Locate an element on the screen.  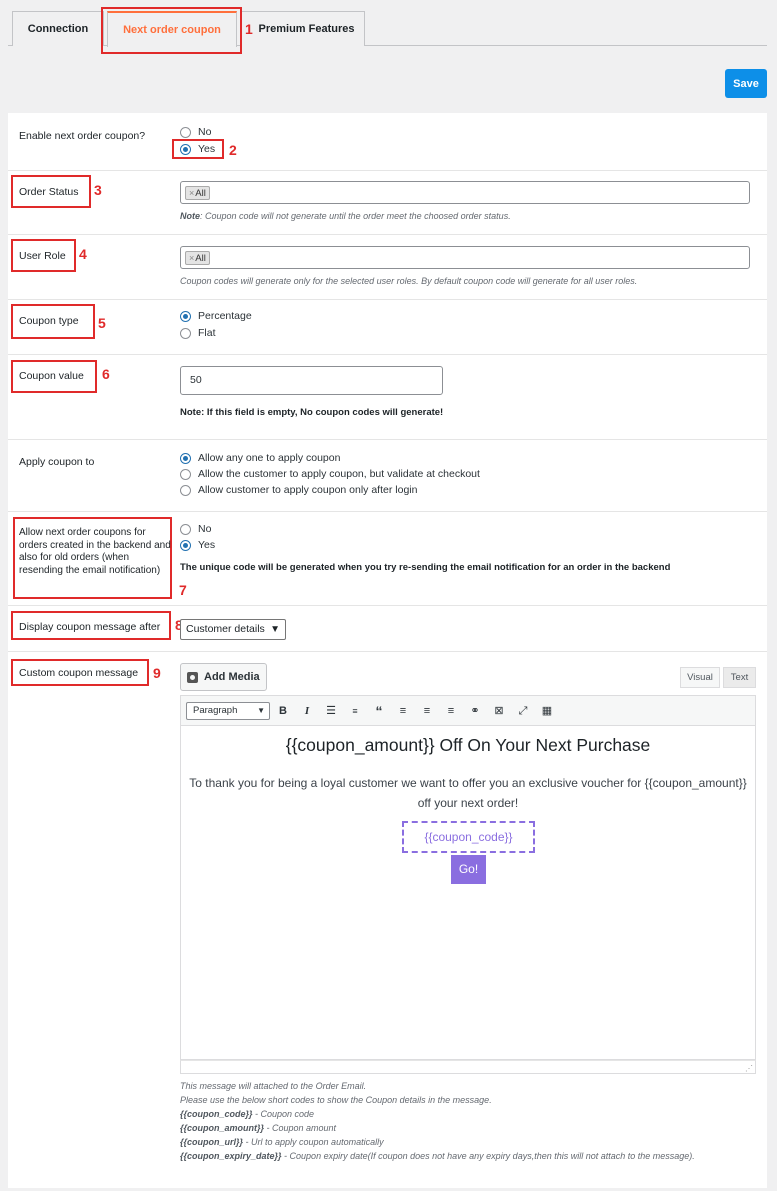
coupon-value-label: Coupon value is located at coordinates (51, 376).